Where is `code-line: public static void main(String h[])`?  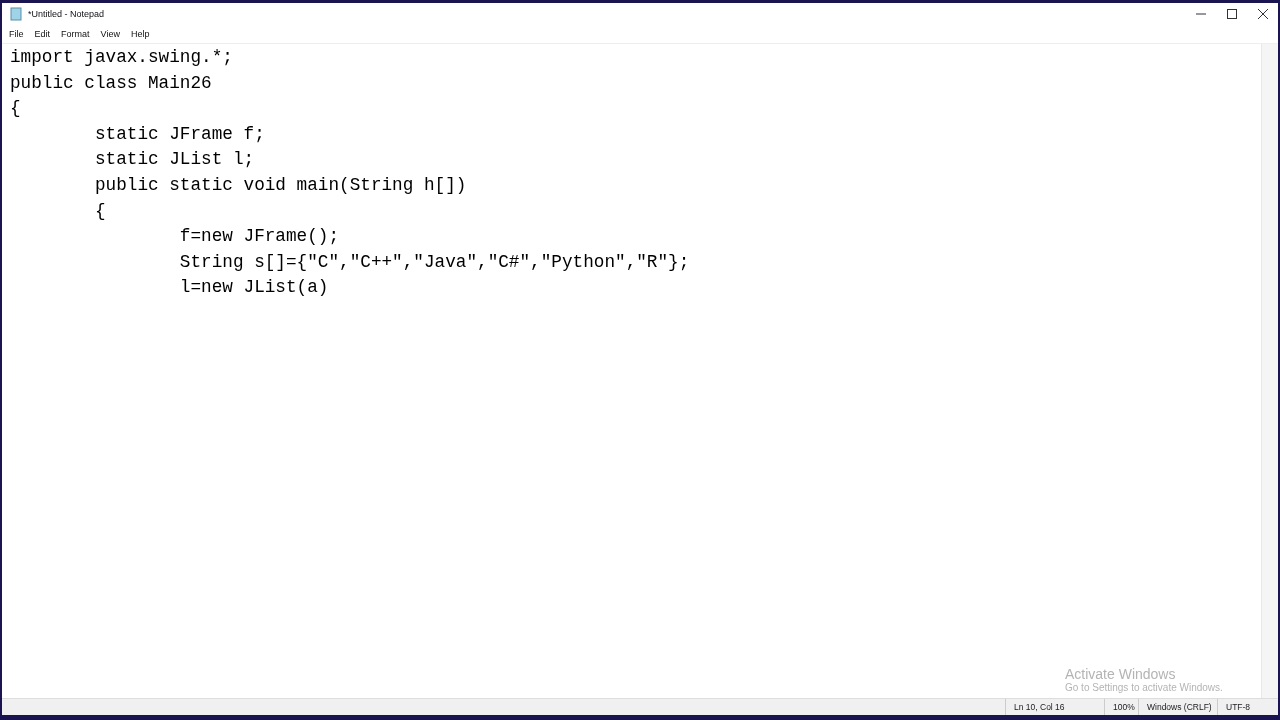
code-line: public static void main(String h[]) is located at coordinates (280, 185).